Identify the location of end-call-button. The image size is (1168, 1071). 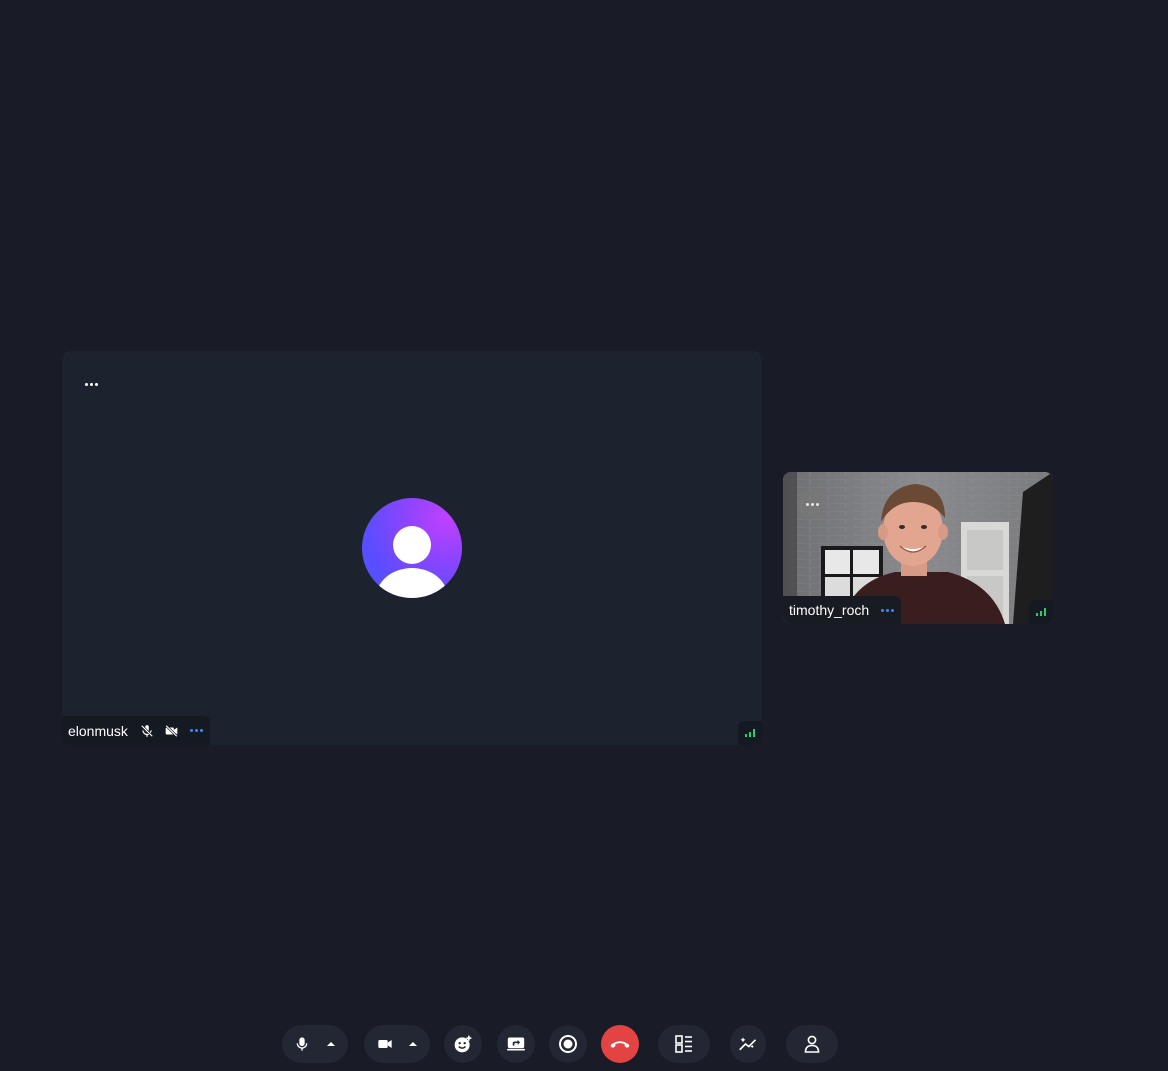
(620, 1044).